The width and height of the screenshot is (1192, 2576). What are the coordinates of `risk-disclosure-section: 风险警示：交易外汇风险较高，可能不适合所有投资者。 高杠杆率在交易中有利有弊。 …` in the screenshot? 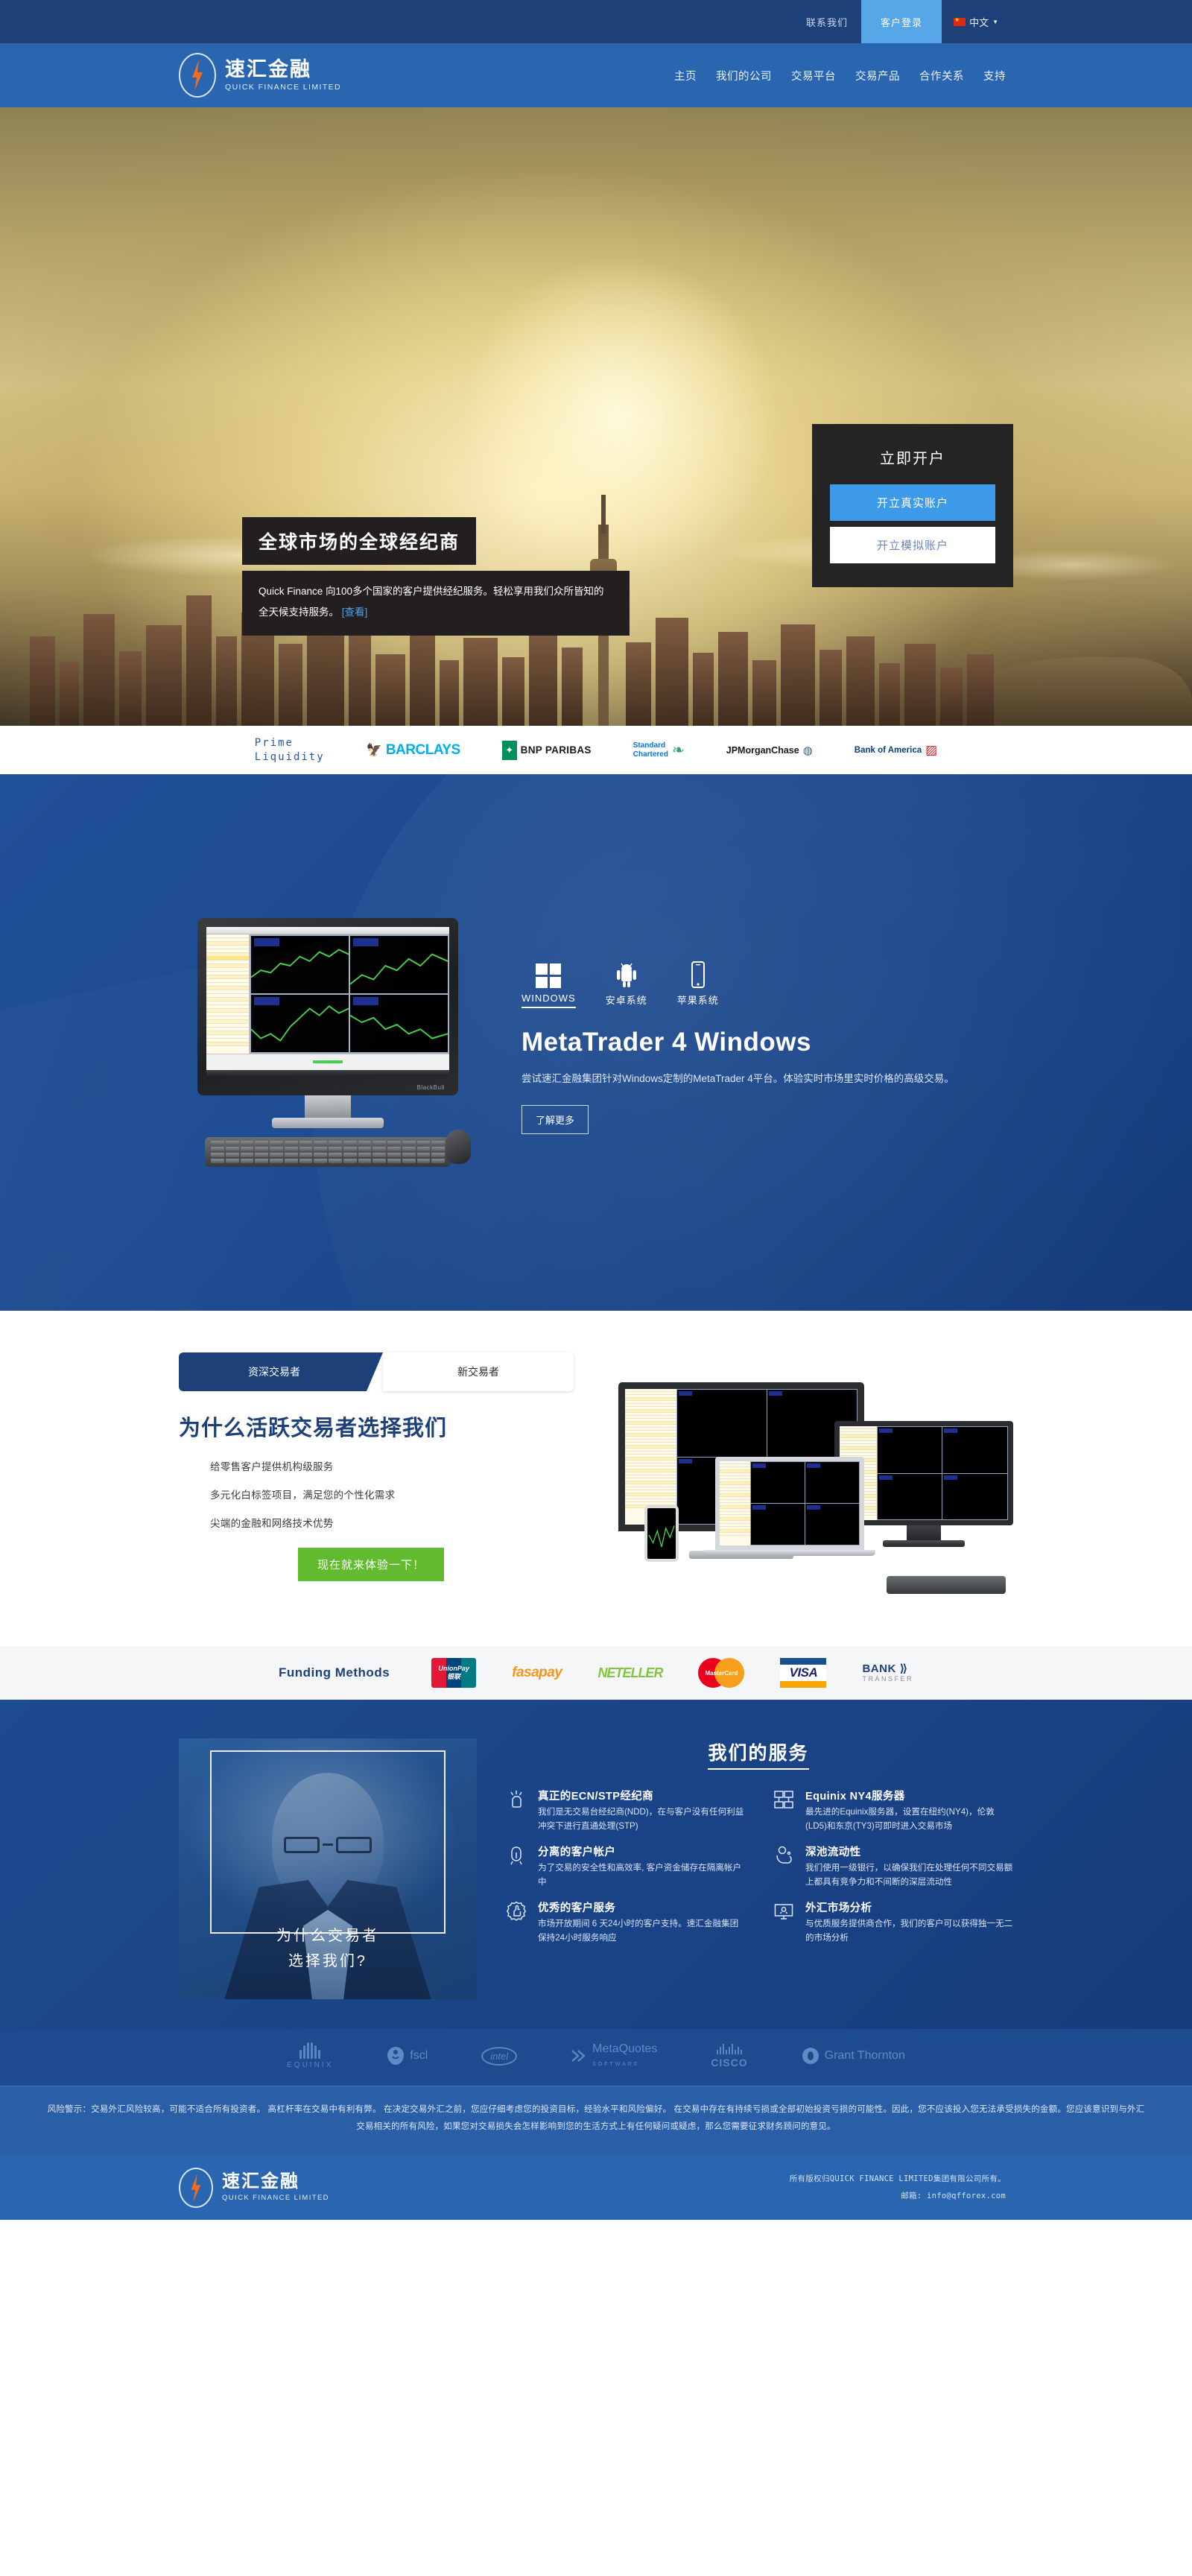 It's located at (596, 2120).